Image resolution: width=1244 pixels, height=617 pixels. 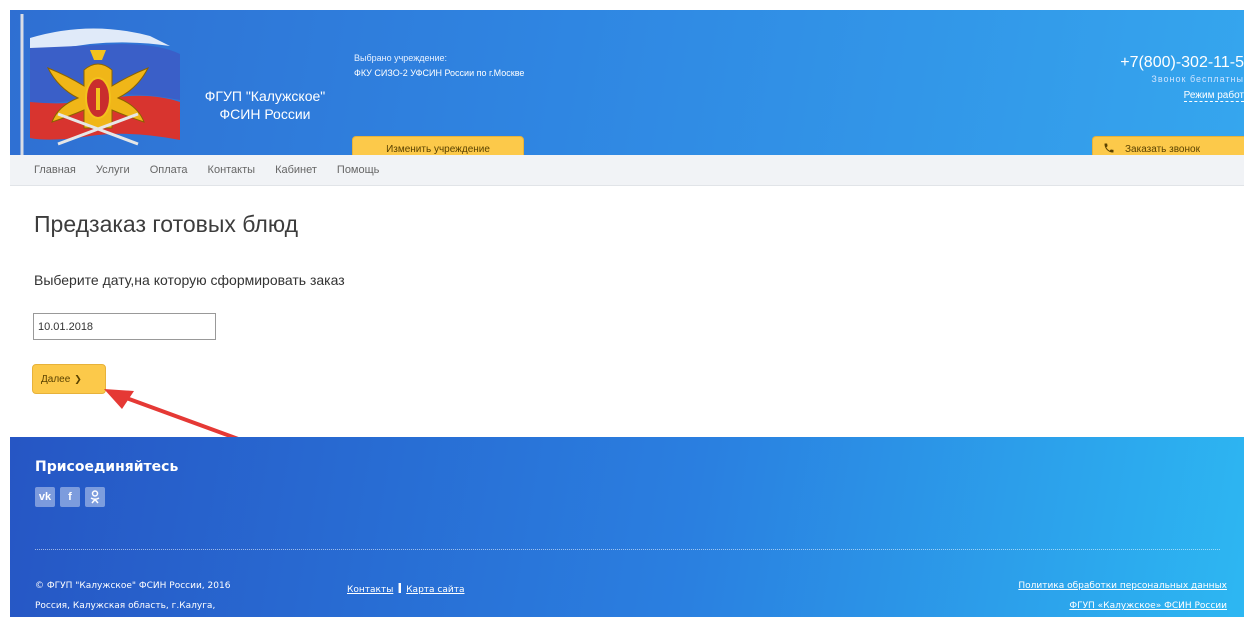 I want to click on next-button: Далее ❯, so click(x=69, y=379).